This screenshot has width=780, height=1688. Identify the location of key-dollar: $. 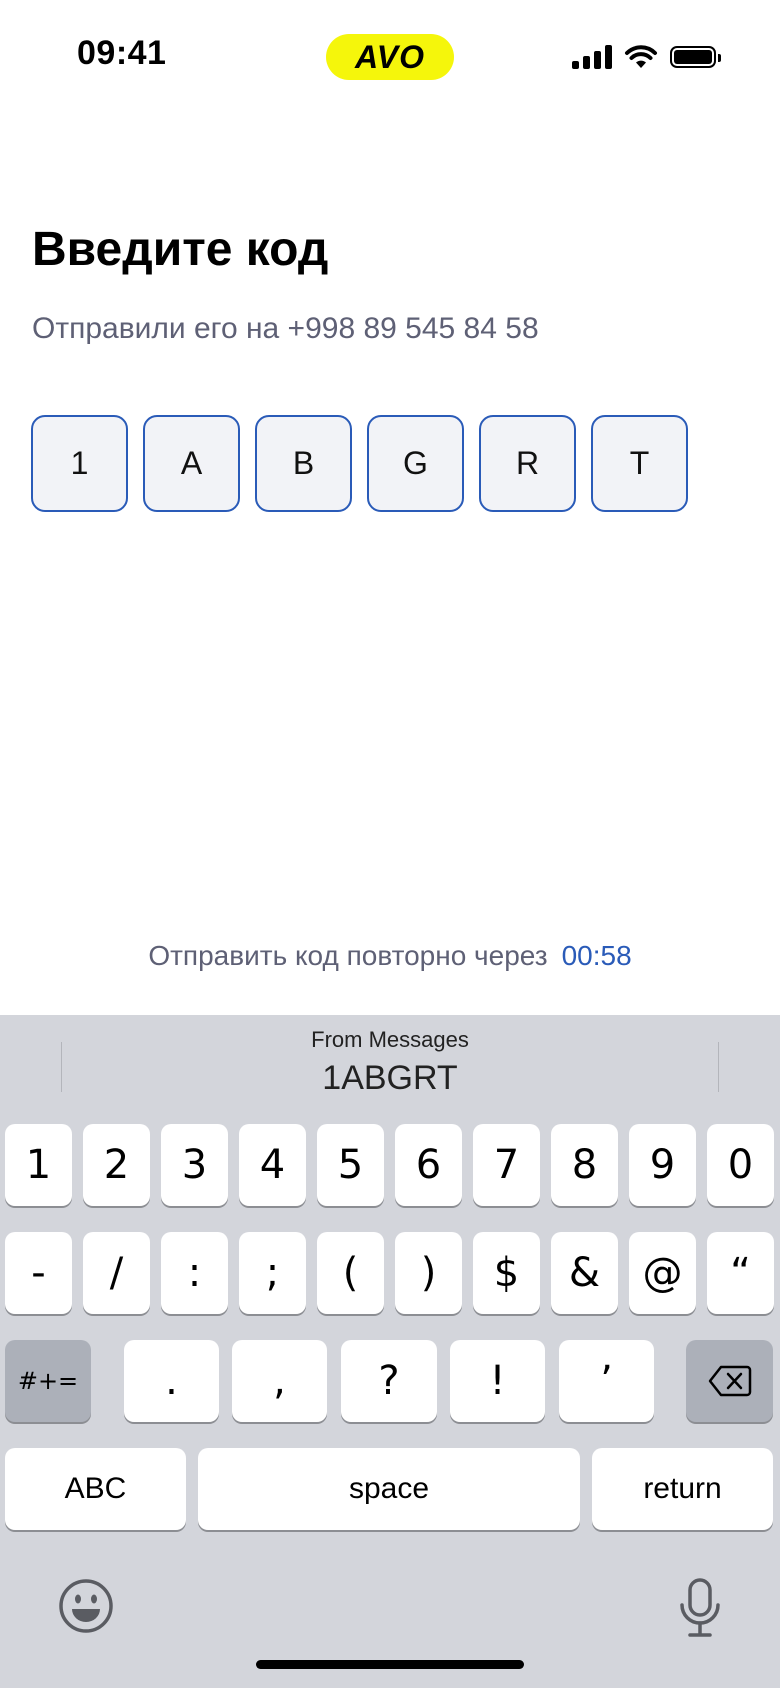
(506, 1273).